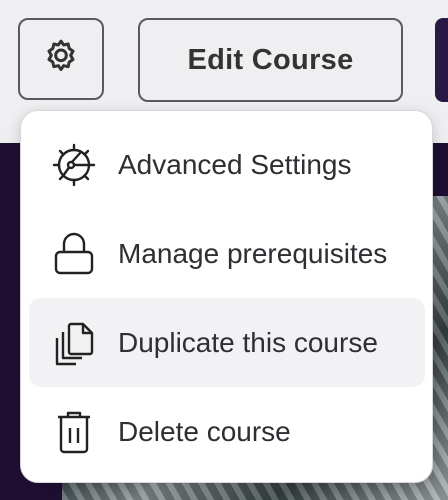 The width and height of the screenshot is (448, 500). Describe the element at coordinates (73, 165) in the screenshot. I see `advanced-settings-icon` at that location.